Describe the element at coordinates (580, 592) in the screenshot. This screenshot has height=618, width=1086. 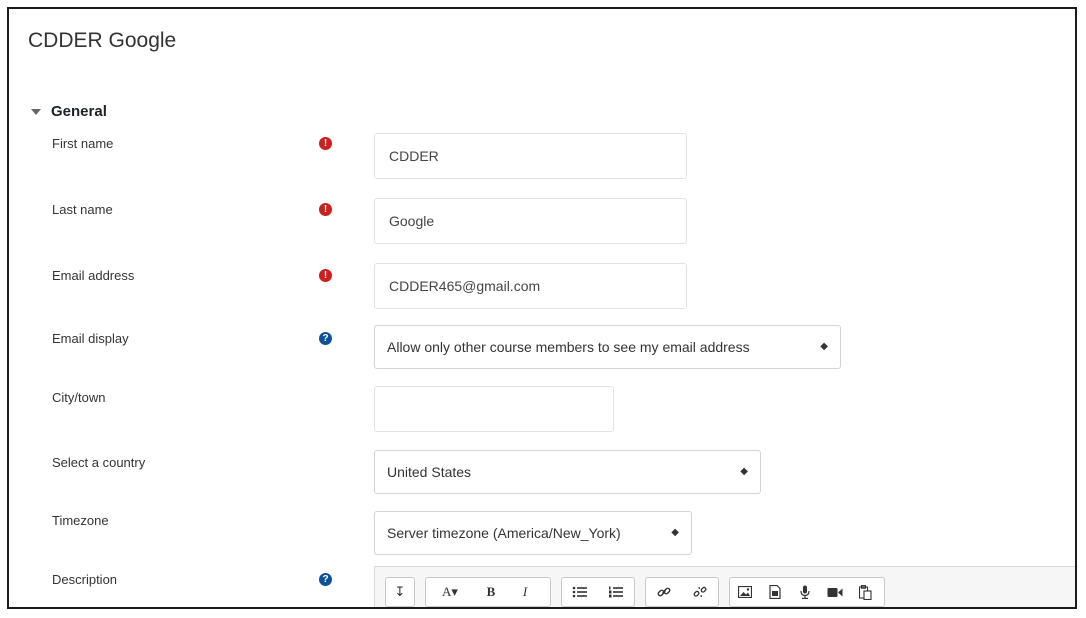
I see `unordered-list-icon` at that location.